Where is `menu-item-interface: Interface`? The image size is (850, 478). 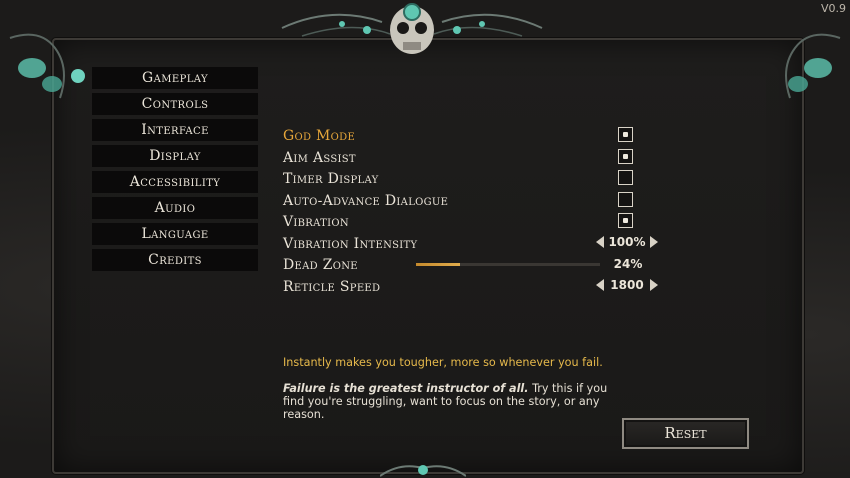 menu-item-interface: Interface is located at coordinates (175, 130).